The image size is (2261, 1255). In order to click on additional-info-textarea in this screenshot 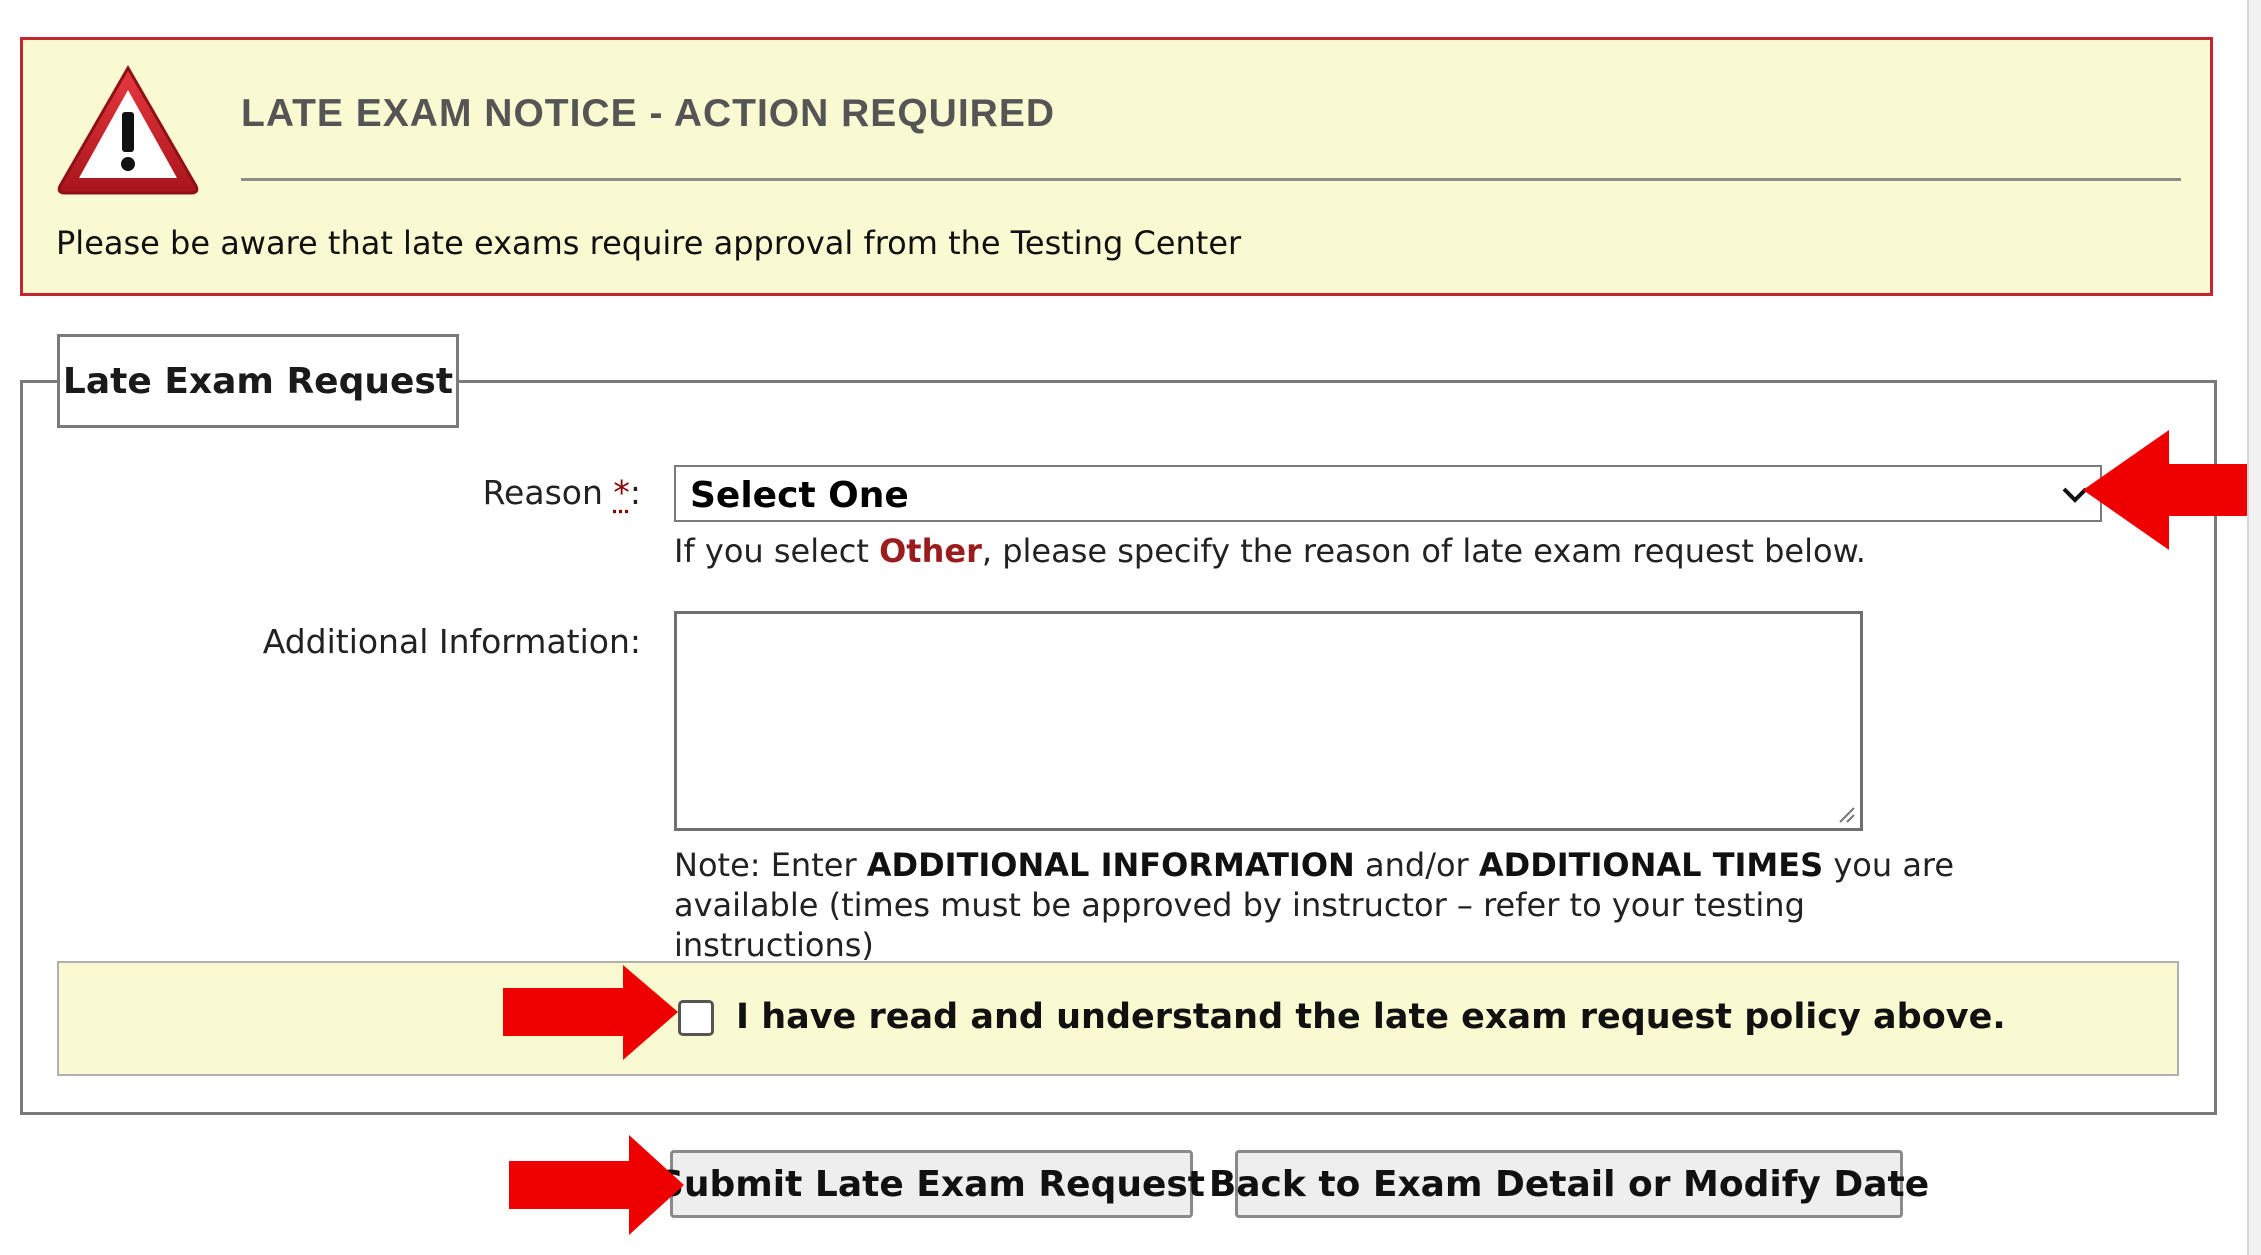, I will do `click(1268, 721)`.